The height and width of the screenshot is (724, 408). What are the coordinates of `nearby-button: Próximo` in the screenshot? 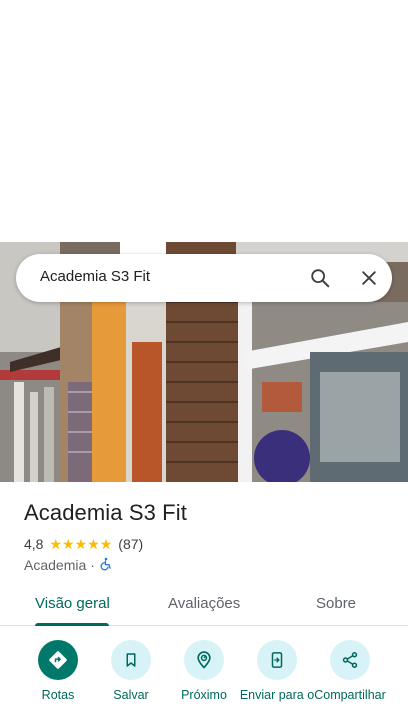 It's located at (204, 671).